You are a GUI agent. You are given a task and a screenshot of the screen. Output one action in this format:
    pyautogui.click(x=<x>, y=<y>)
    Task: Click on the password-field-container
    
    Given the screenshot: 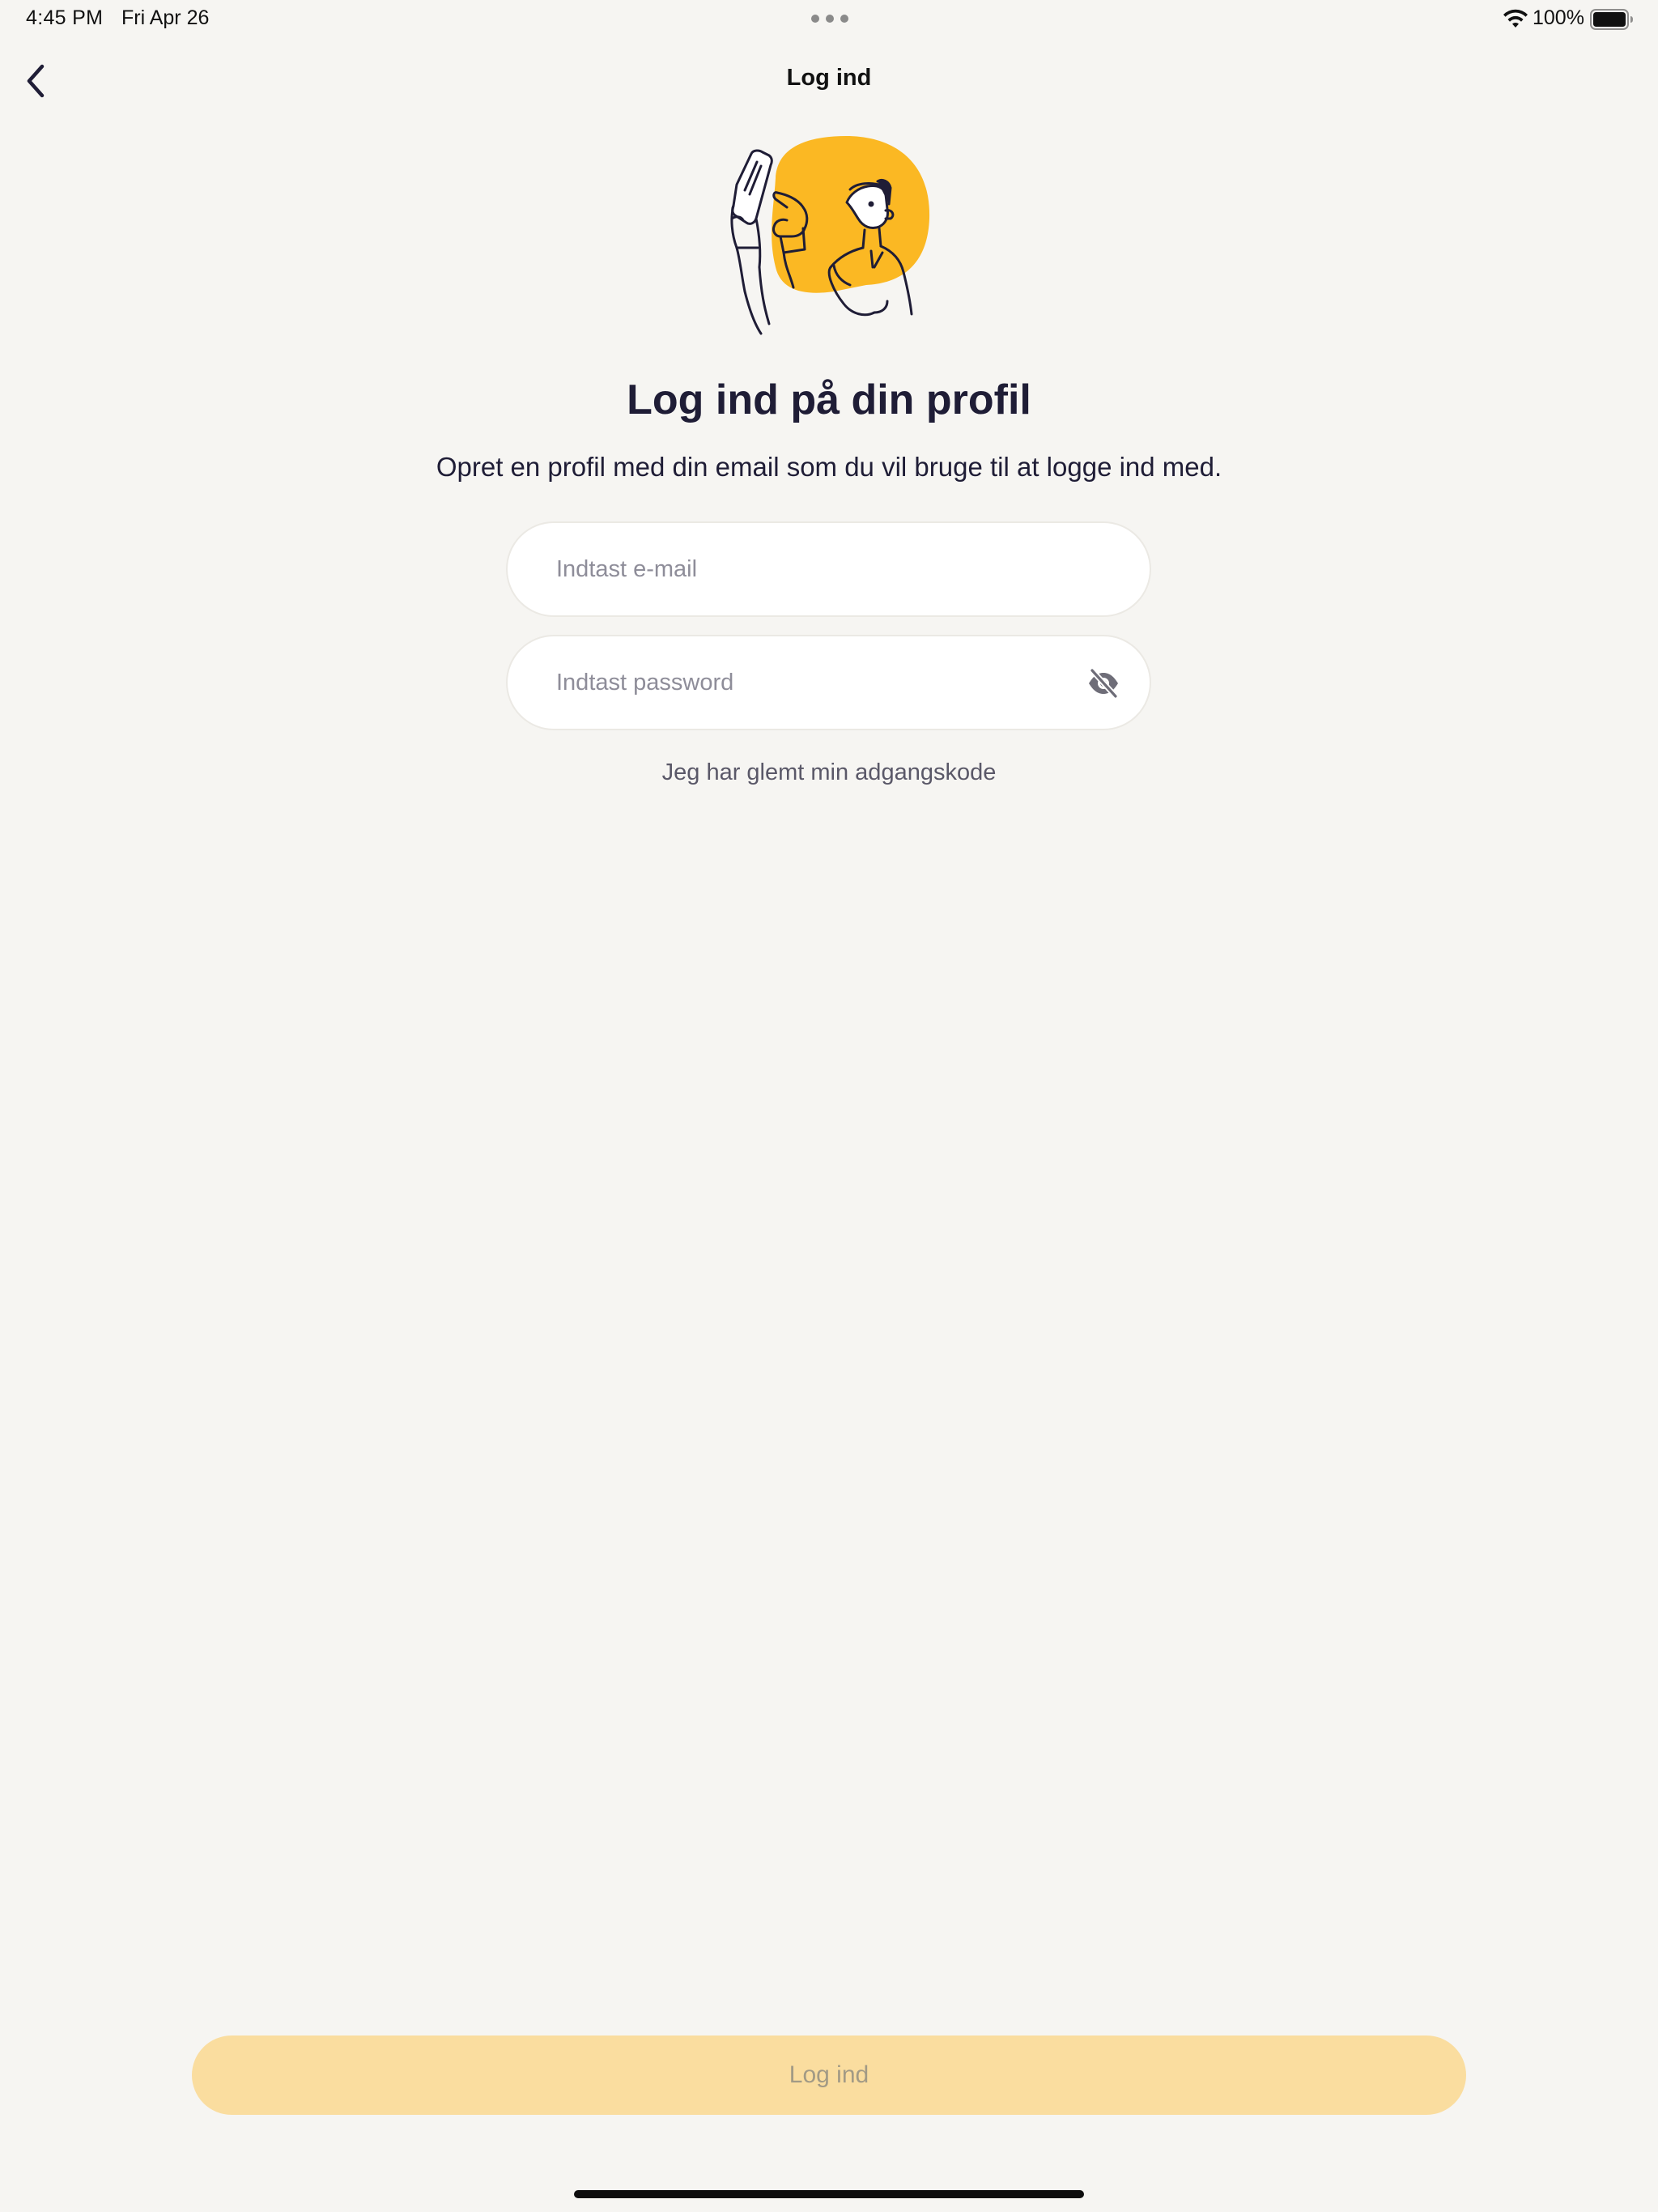 What is the action you would take?
    pyautogui.click(x=828, y=682)
    